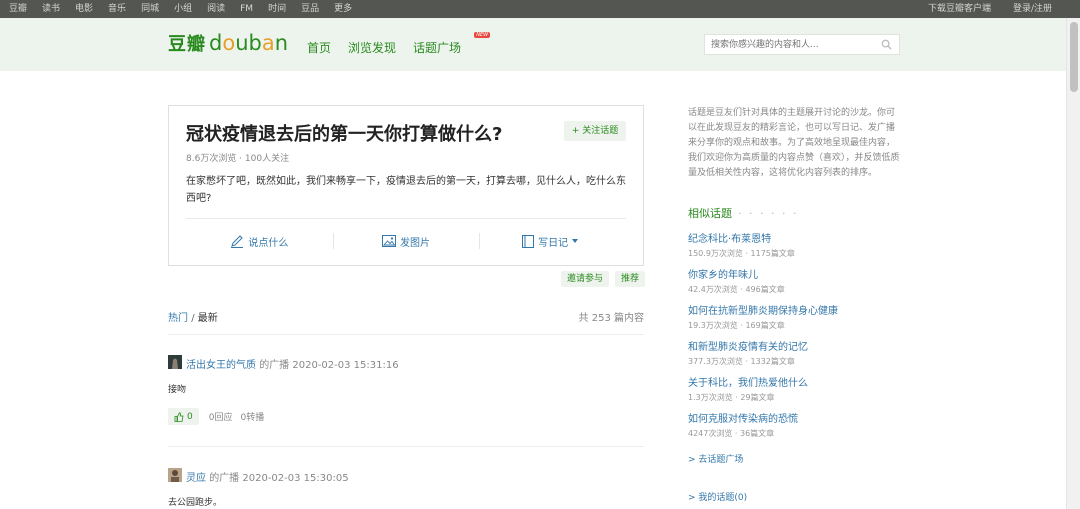 The width and height of the screenshot is (1080, 509). What do you see at coordinates (279, 478) in the screenshot?
I see `post-time: 的广播 2020-02-03 15:30:05` at bounding box center [279, 478].